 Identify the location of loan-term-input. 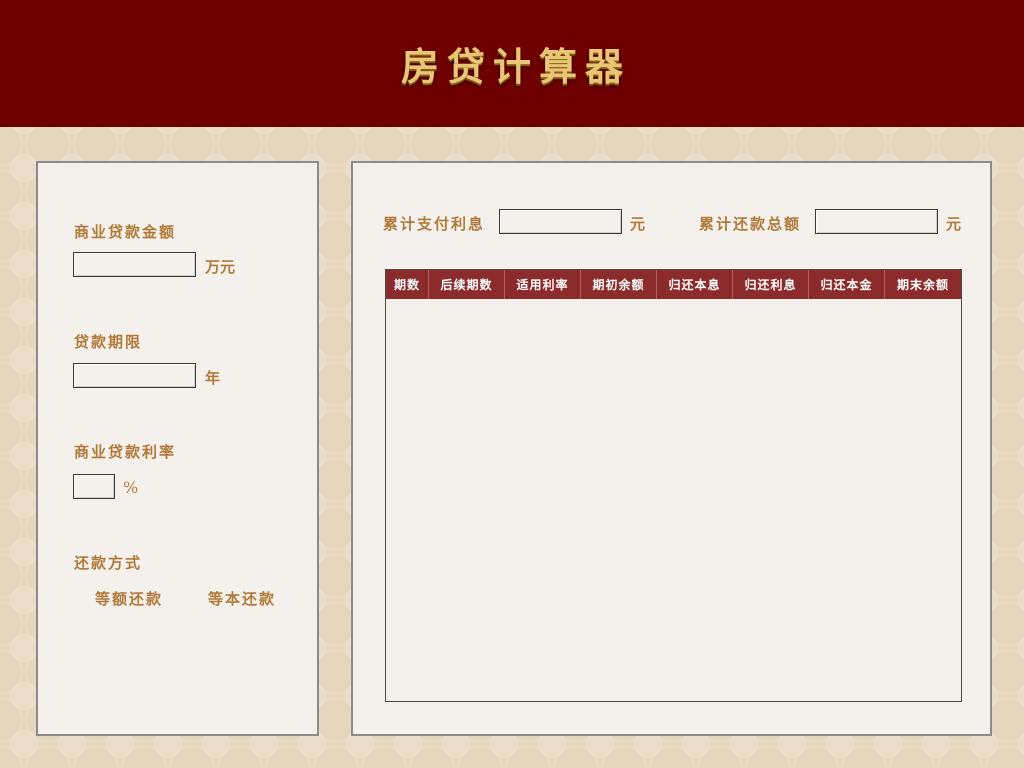
(134, 375).